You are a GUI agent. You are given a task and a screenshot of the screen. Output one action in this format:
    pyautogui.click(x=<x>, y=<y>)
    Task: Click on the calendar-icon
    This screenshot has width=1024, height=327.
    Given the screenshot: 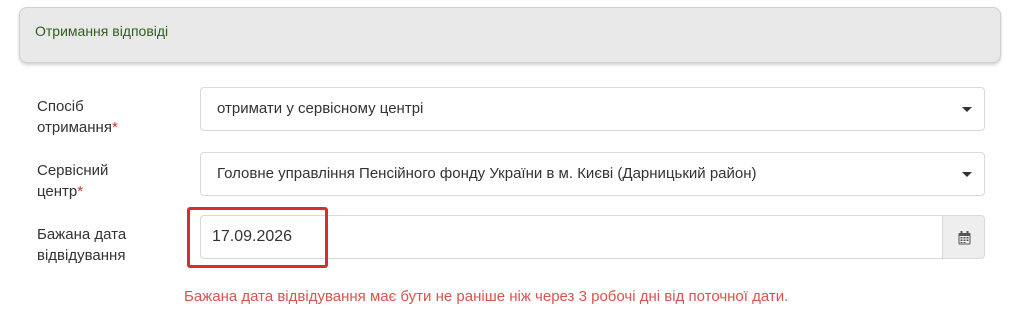 What is the action you would take?
    pyautogui.click(x=964, y=238)
    